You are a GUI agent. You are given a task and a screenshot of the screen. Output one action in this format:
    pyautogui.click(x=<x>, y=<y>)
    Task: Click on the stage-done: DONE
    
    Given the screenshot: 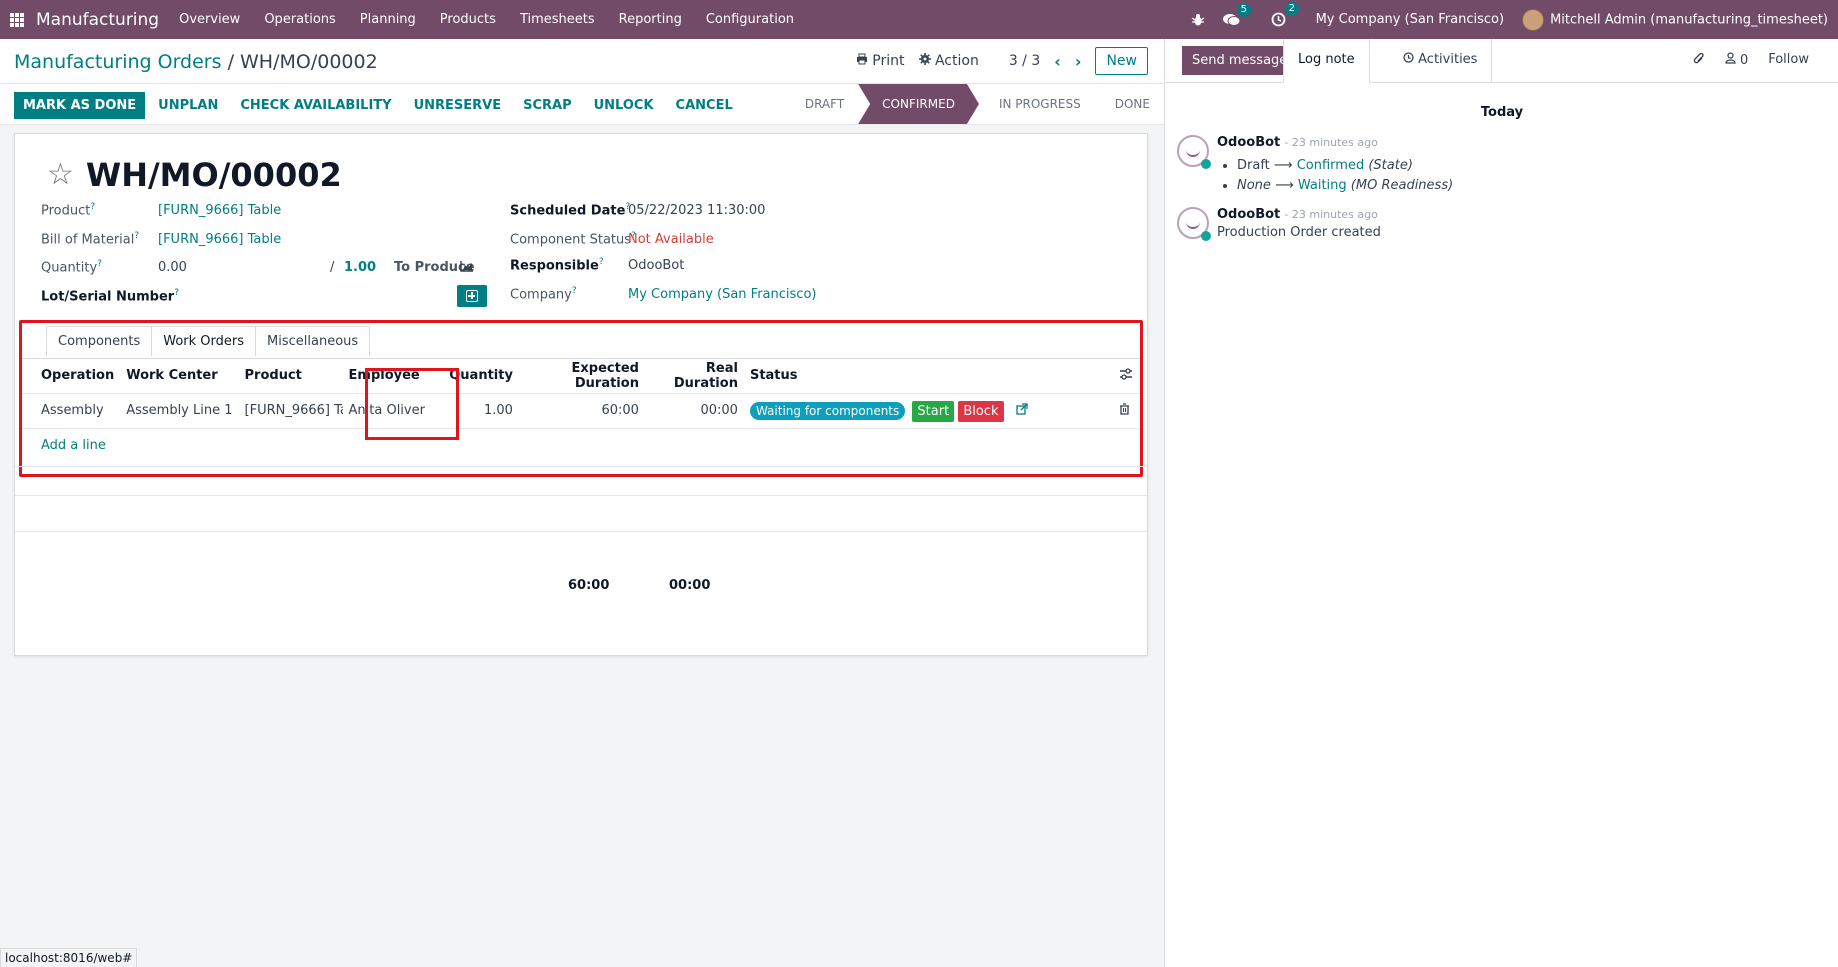 What is the action you would take?
    pyautogui.click(x=1129, y=104)
    